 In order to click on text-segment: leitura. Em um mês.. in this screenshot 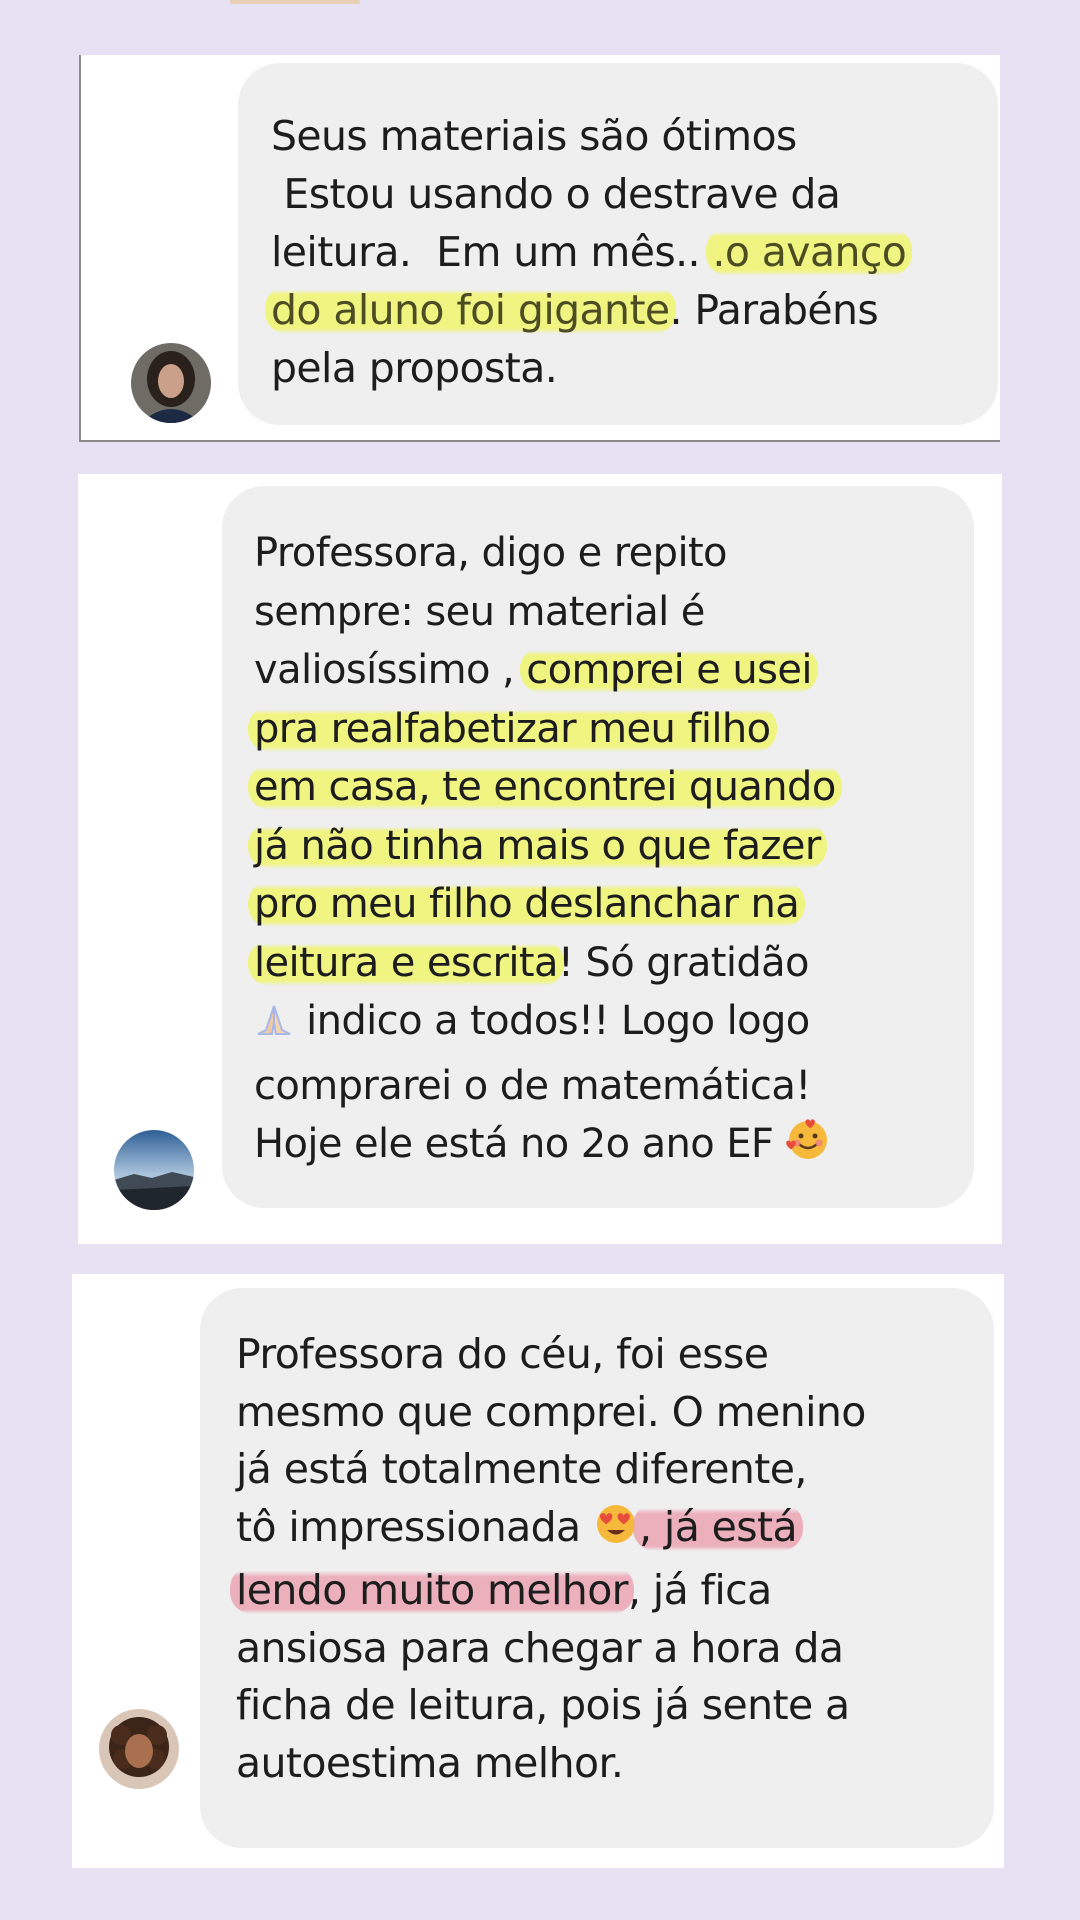, I will do `click(492, 252)`.